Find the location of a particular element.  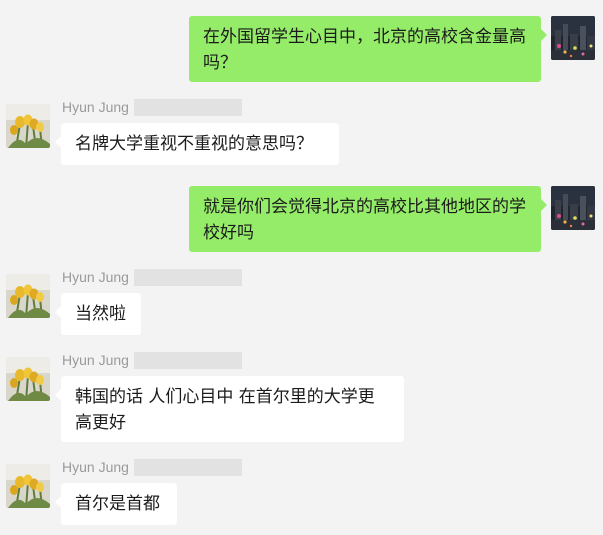

message-bubble-incoming: 韩国的话 人们心目中 在首尔里的大学更高更好 is located at coordinates (229, 409).